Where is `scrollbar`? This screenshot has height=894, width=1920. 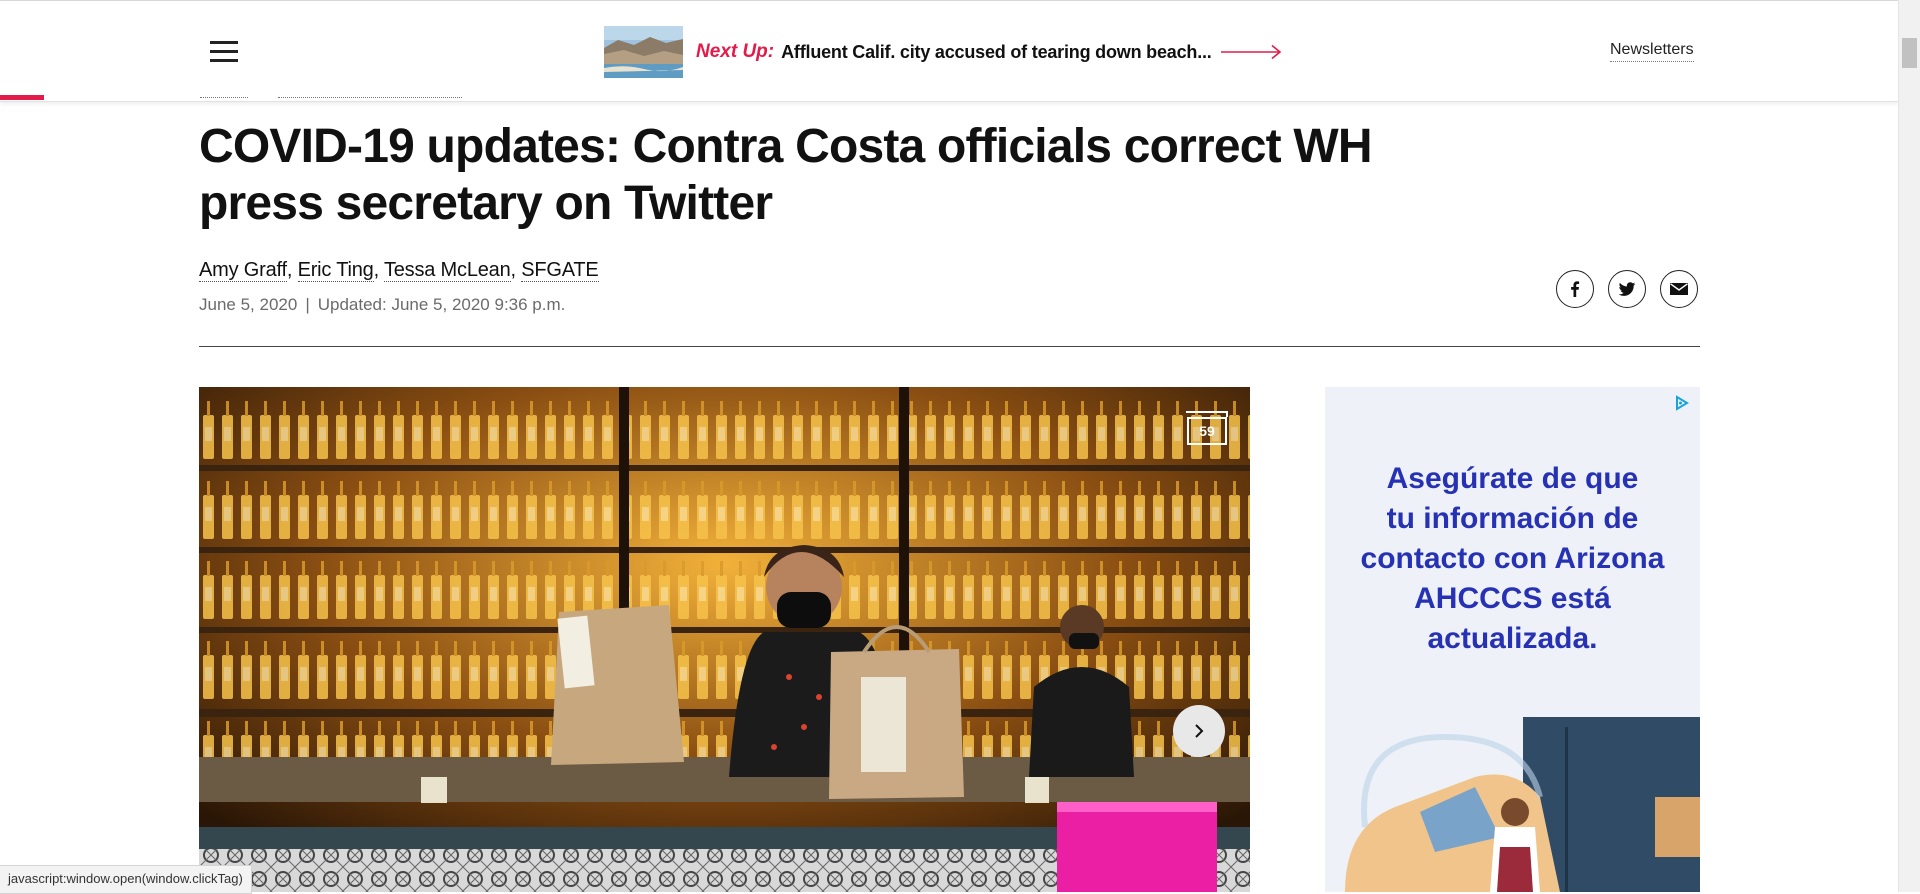 scrollbar is located at coordinates (1909, 446).